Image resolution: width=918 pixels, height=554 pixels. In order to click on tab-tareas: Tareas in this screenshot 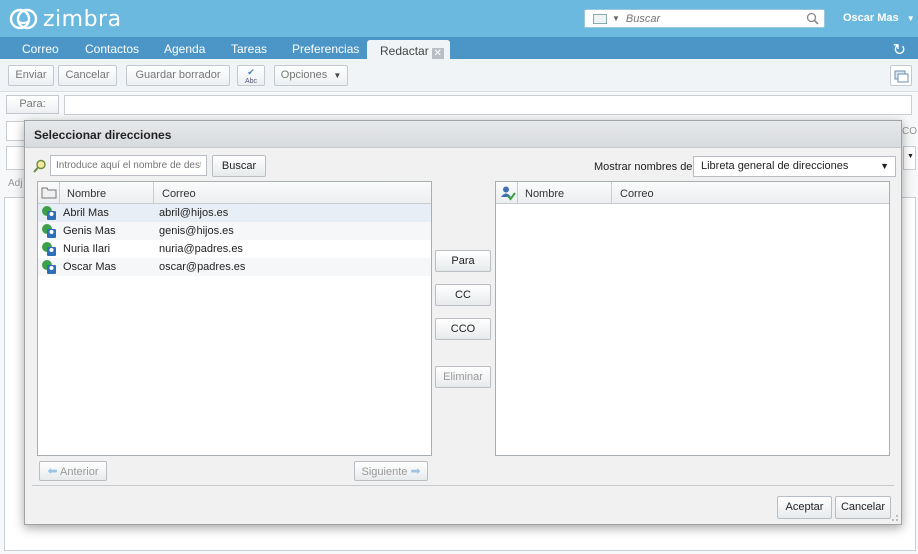, I will do `click(249, 49)`.